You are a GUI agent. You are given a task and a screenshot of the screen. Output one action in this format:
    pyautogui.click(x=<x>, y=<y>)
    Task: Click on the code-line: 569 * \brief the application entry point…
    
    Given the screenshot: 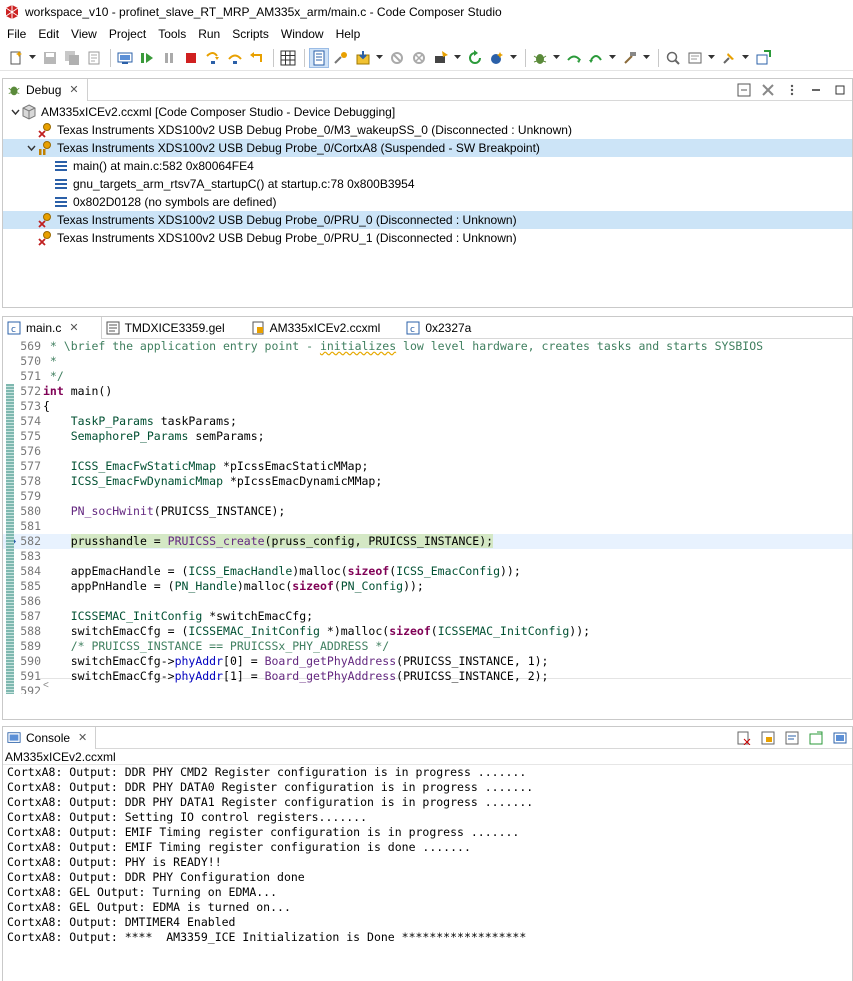 What is the action you would take?
    pyautogui.click(x=427, y=346)
    